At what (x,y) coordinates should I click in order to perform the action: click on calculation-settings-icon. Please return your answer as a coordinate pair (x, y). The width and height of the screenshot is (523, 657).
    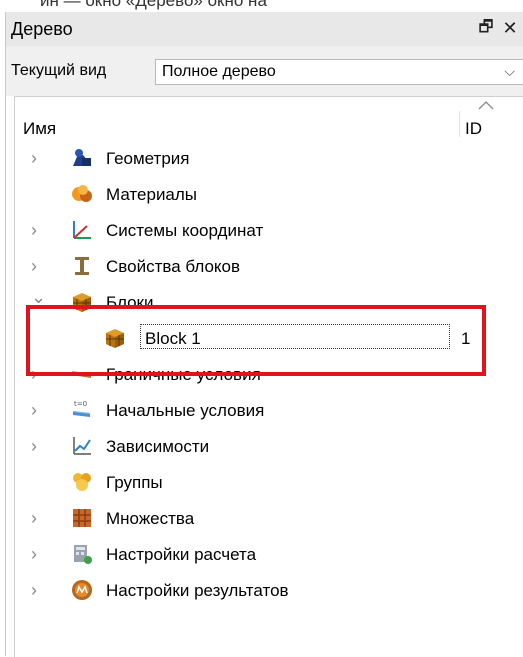
    Looking at the image, I should click on (83, 554).